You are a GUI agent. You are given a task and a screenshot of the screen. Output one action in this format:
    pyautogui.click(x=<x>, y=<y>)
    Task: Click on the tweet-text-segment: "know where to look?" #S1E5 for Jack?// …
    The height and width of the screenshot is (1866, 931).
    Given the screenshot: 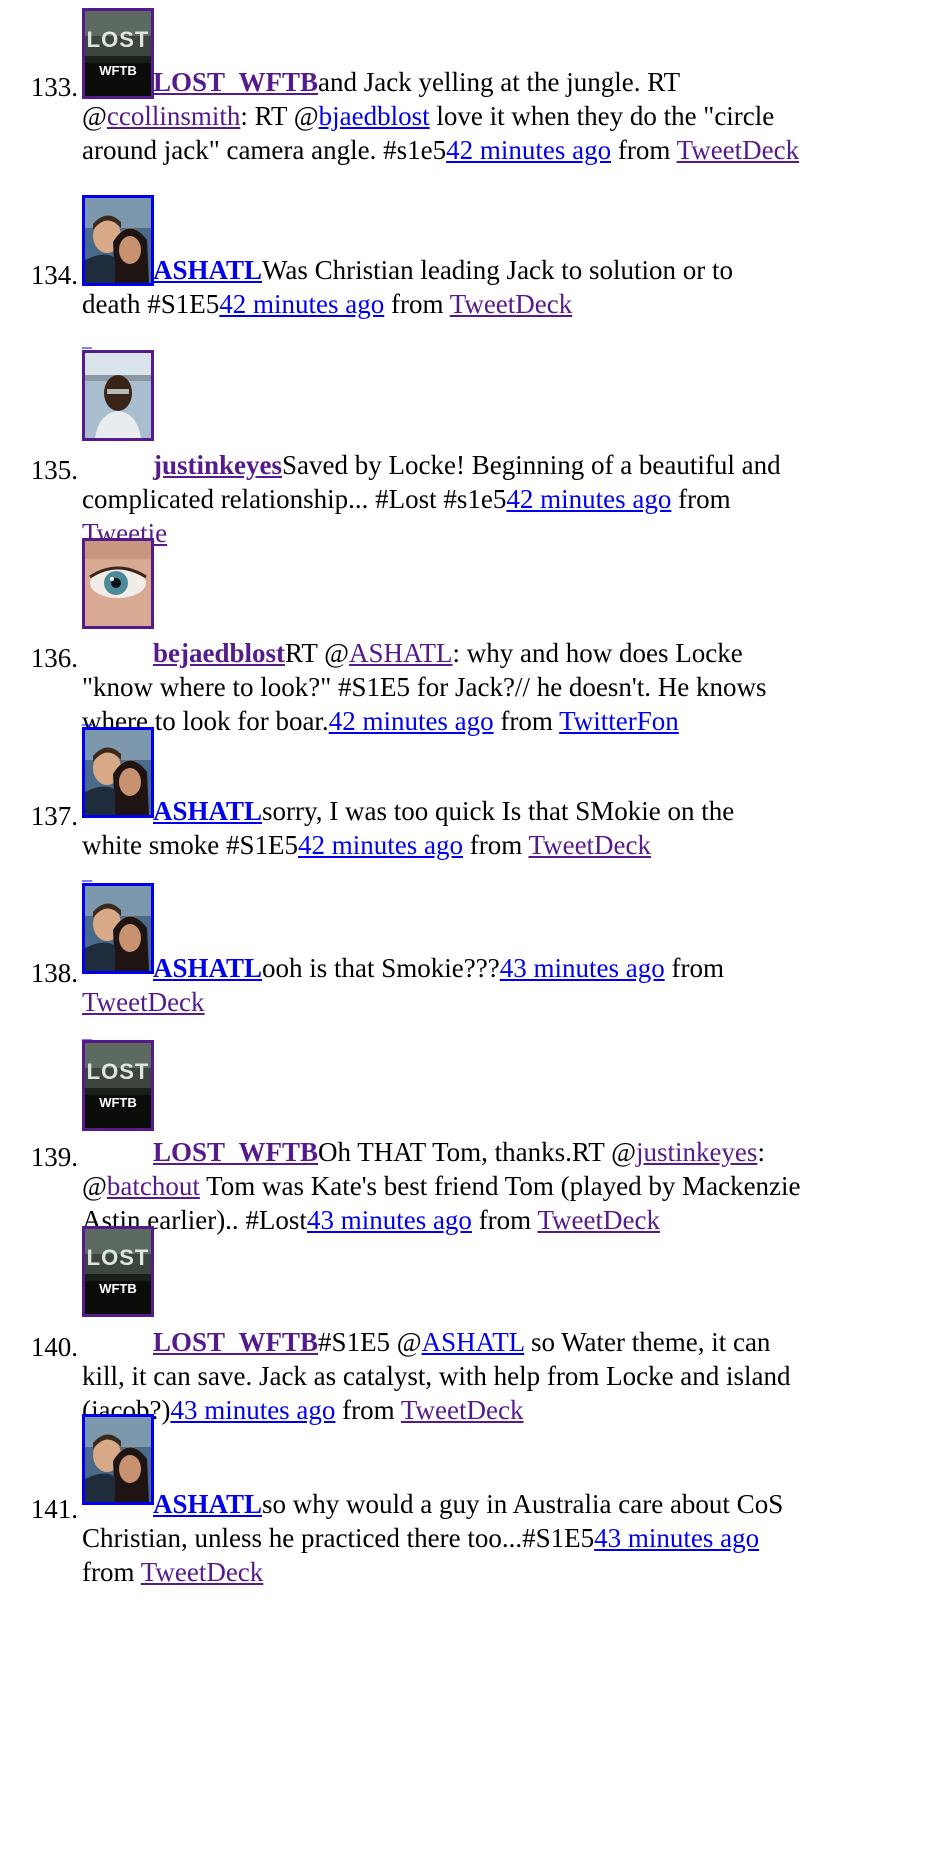 What is the action you would take?
    pyautogui.click(x=424, y=687)
    